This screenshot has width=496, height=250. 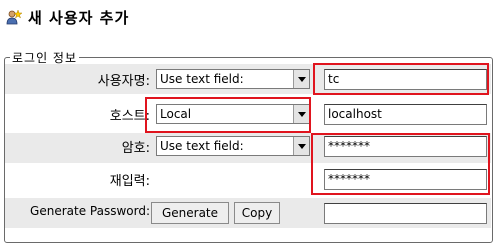 I want to click on username-label: 사용자명:, so click(x=123, y=81).